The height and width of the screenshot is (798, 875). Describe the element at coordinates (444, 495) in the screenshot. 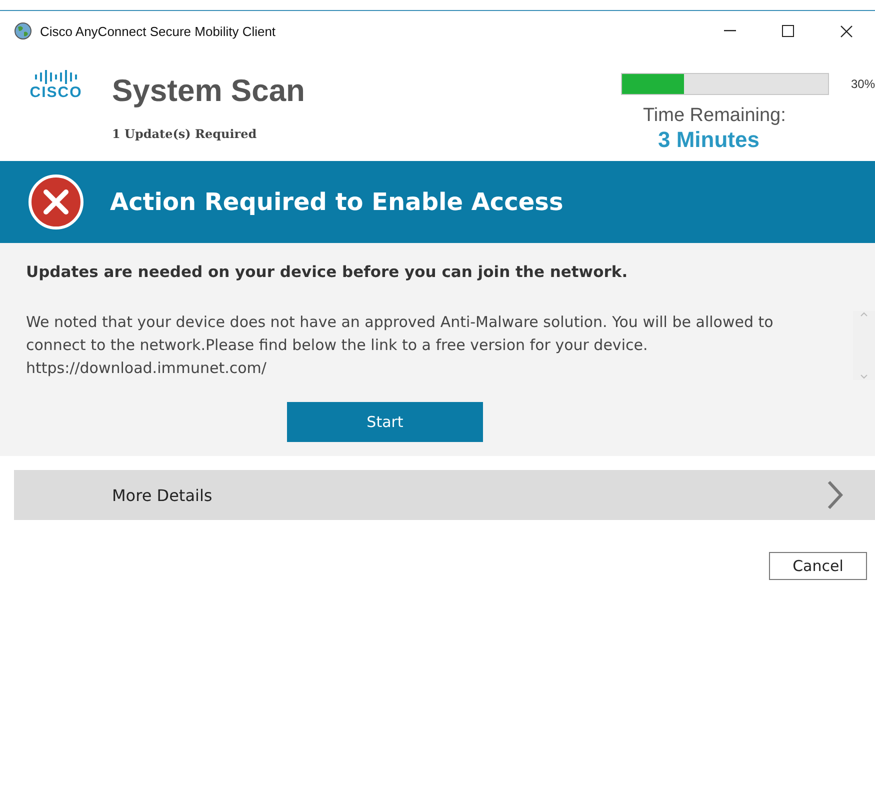

I see `more-details-row: More Details` at that location.